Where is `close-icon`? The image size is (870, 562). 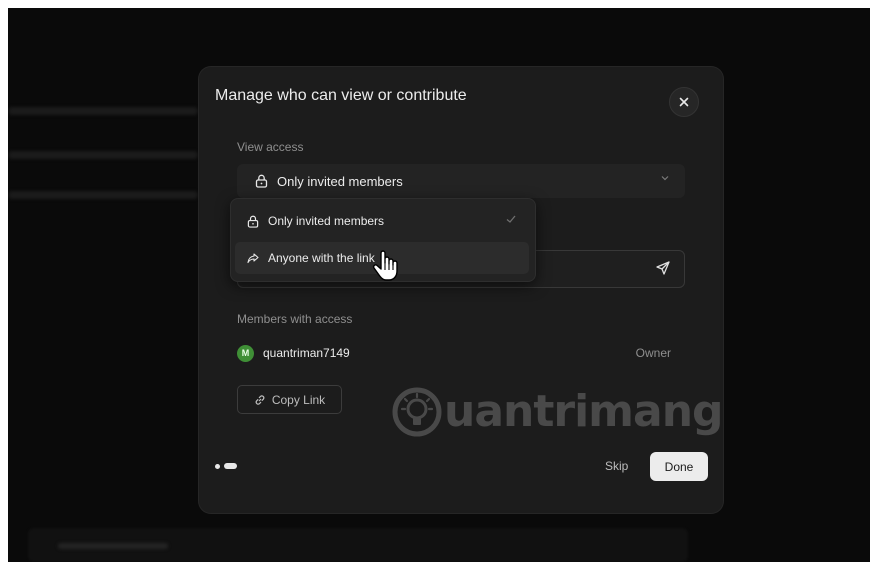
close-icon is located at coordinates (684, 102).